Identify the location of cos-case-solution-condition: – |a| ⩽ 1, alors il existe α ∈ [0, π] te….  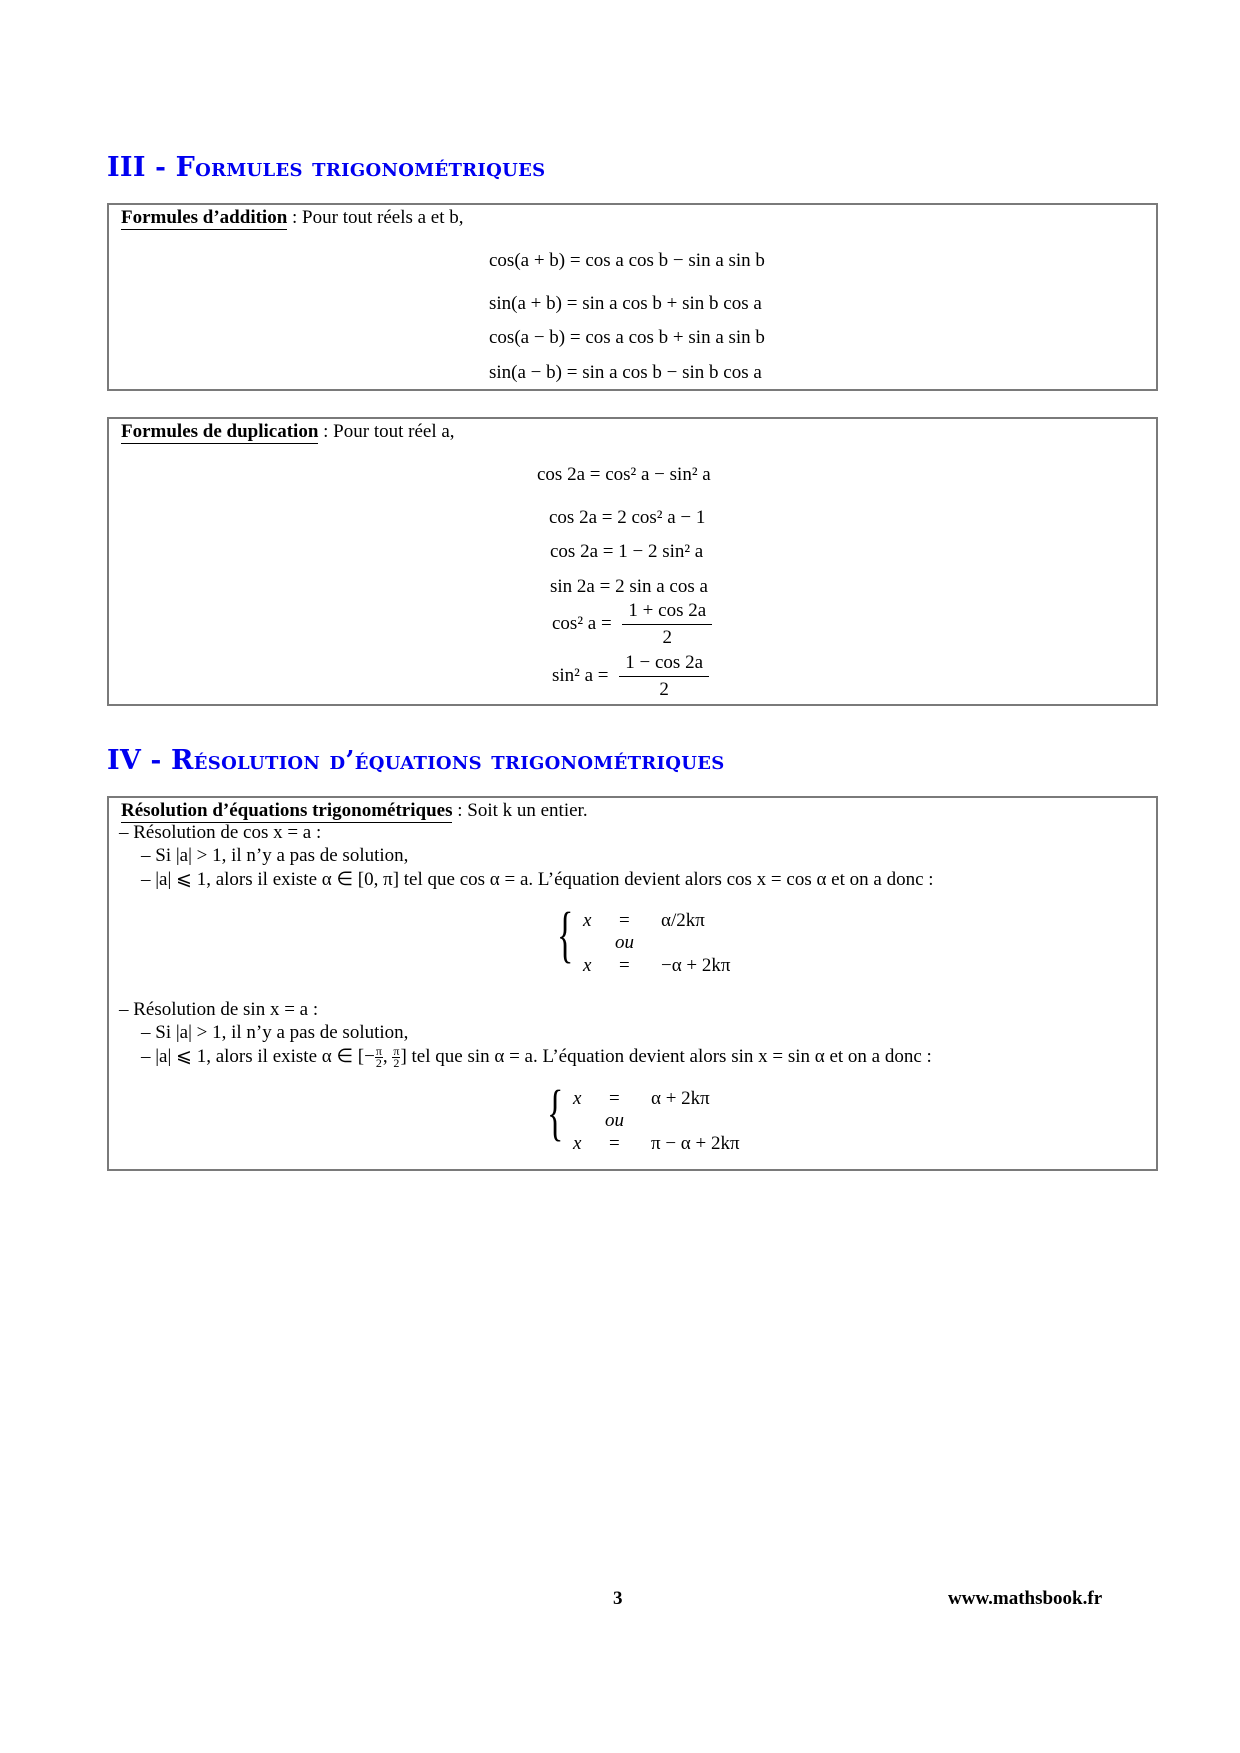
(537, 879).